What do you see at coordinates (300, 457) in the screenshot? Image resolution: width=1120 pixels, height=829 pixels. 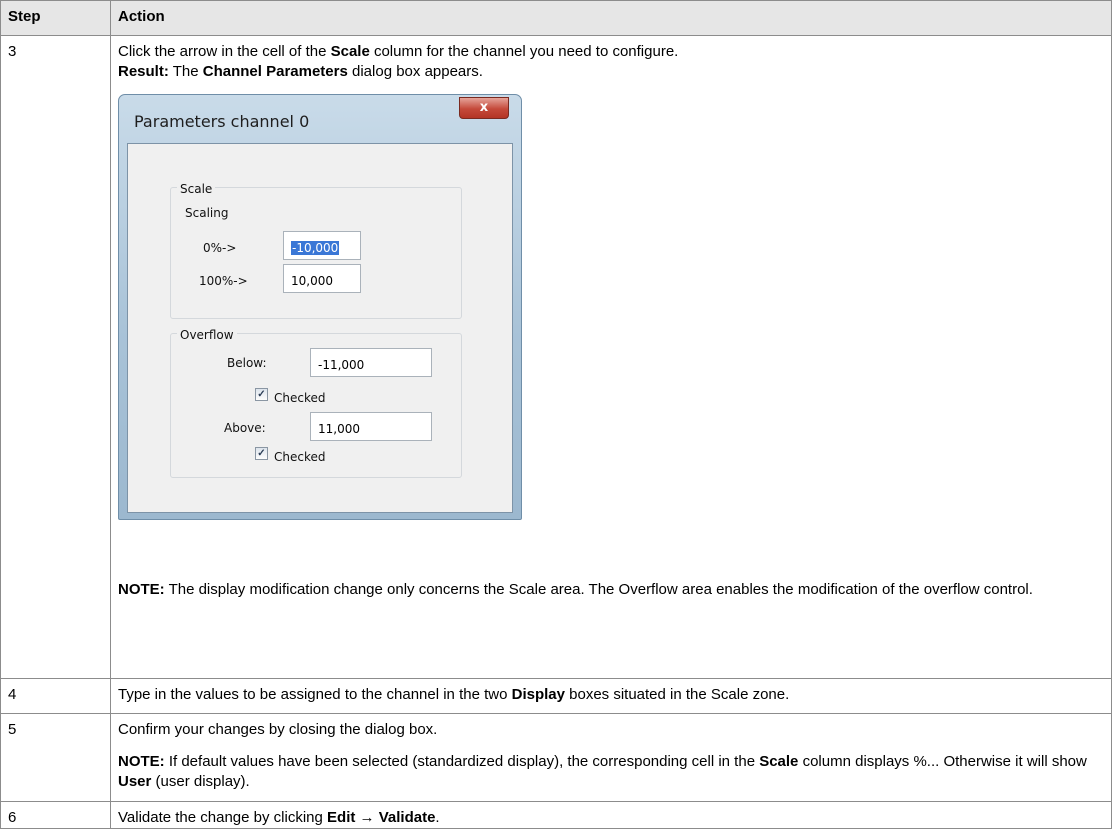 I see `above-checked-label: Checked` at bounding box center [300, 457].